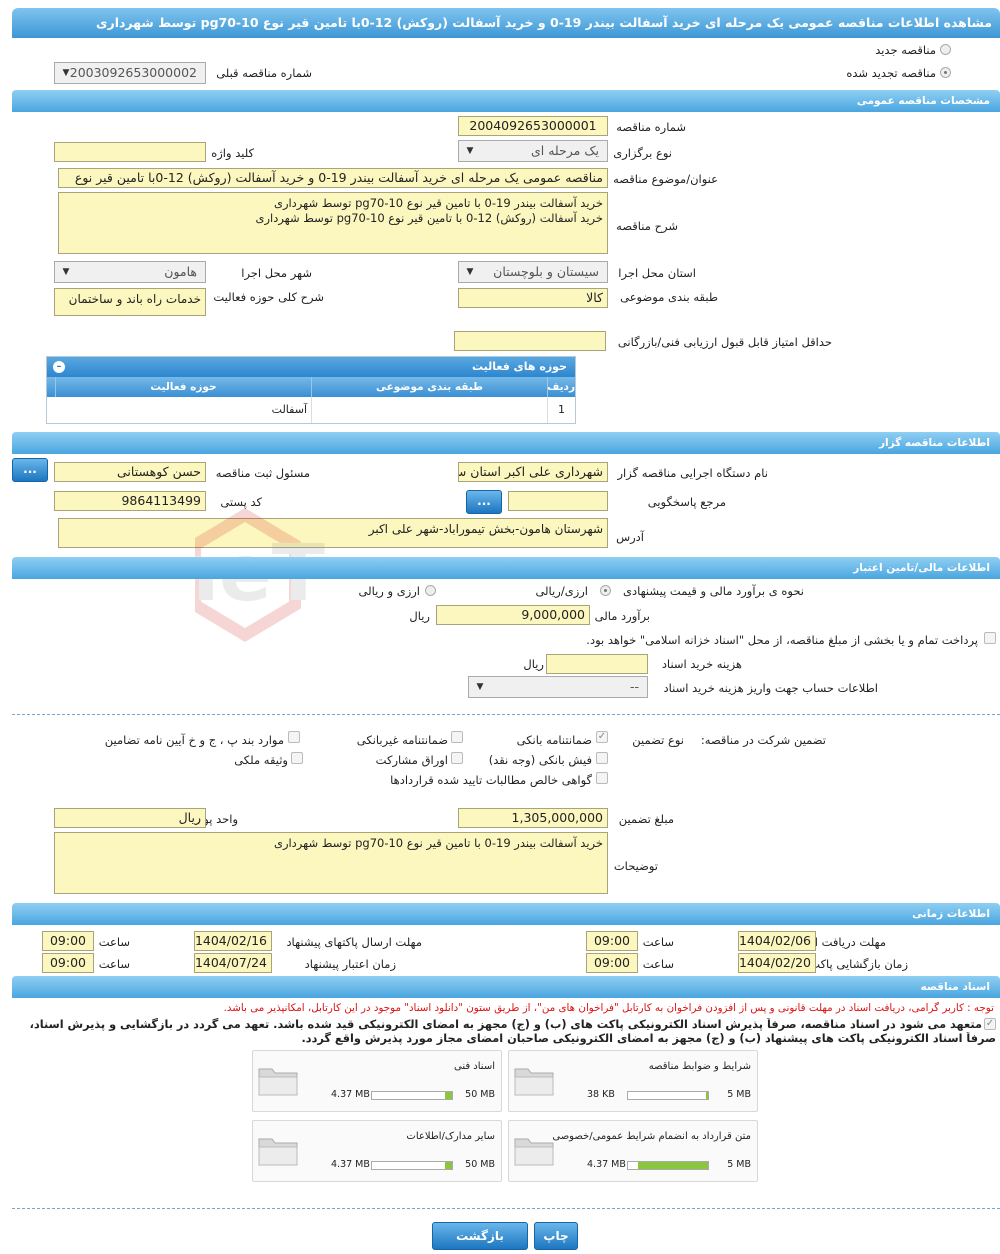 The width and height of the screenshot is (1000, 1254). I want to click on receipt-label: فیش بانکی (وجه نقد), so click(540, 760).